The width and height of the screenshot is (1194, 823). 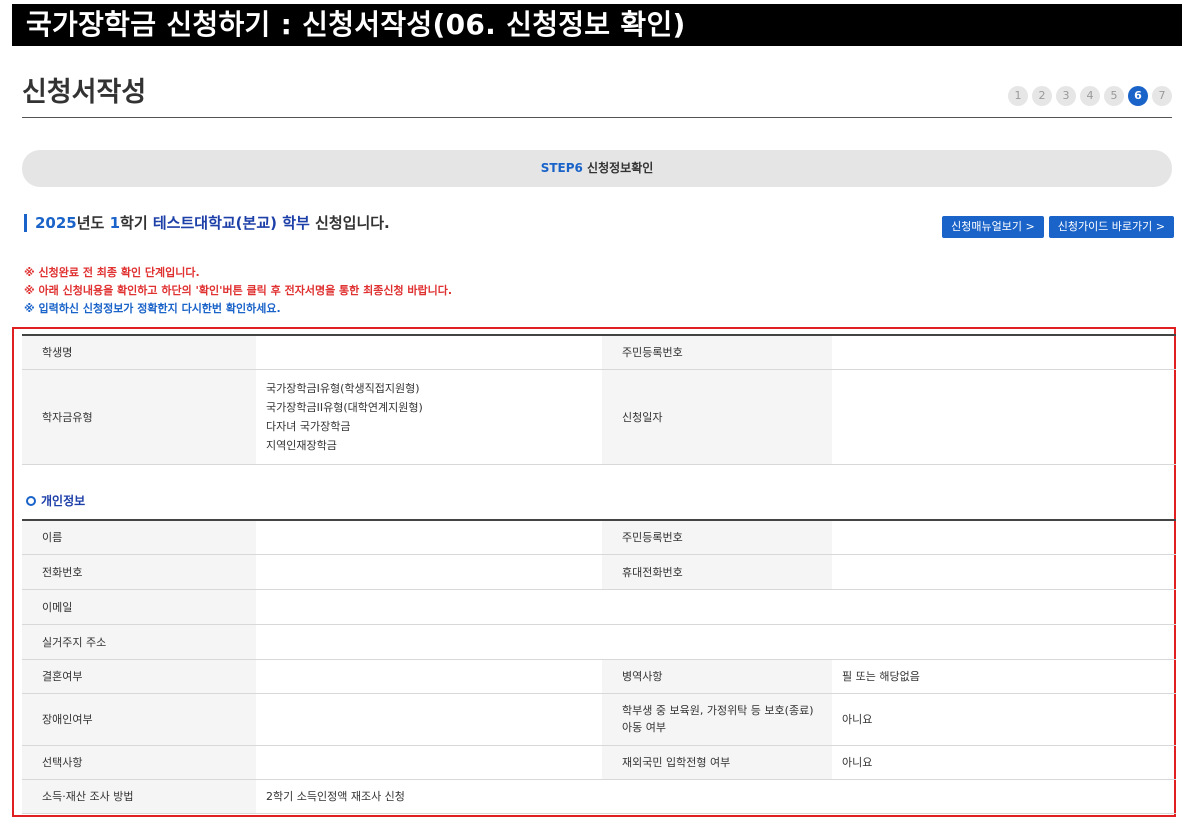 I want to click on table-row: 이름 주민등록번호, so click(x=599, y=537).